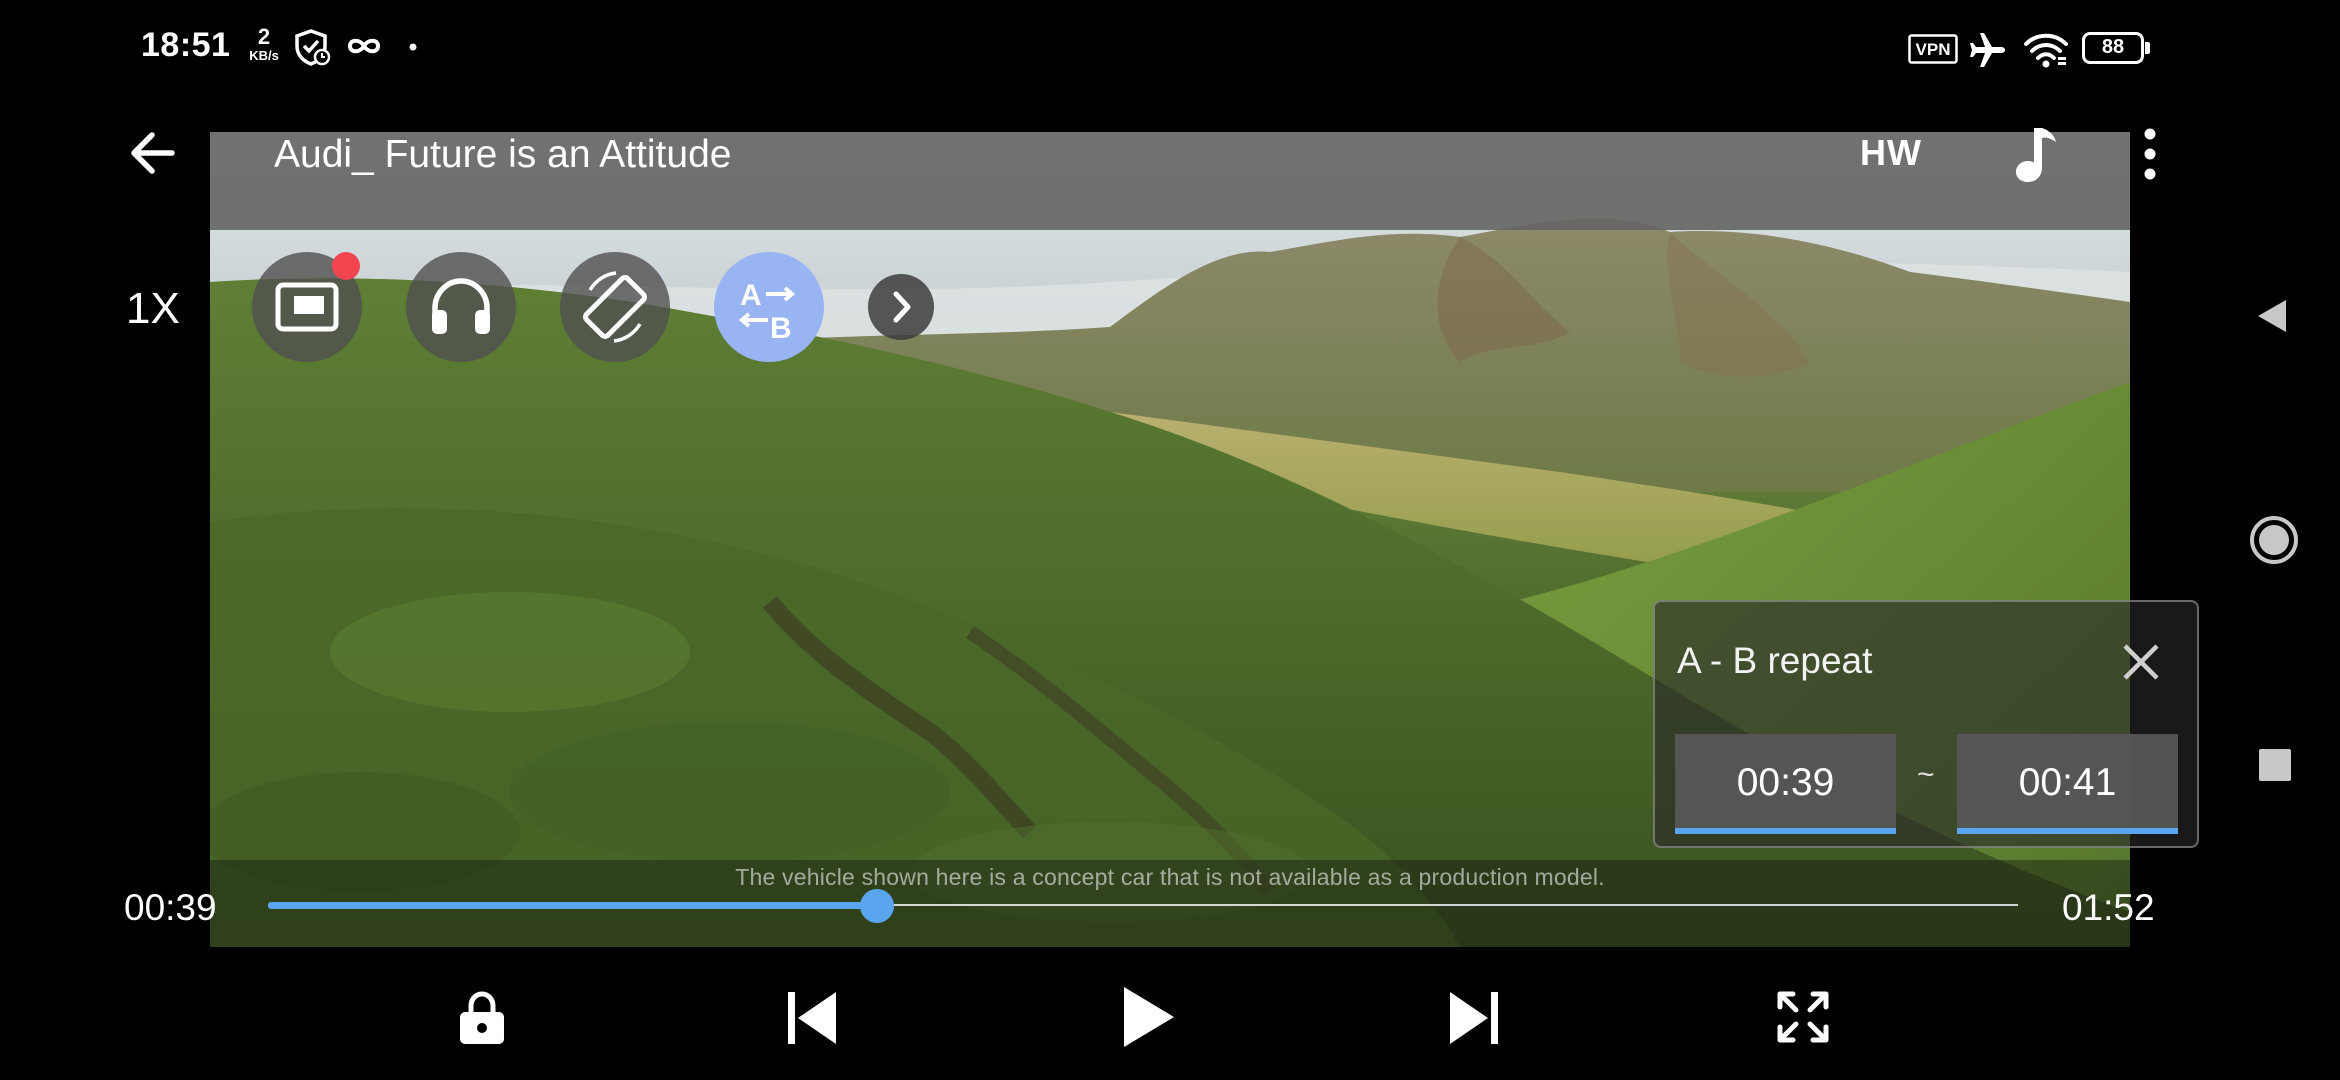 This screenshot has height=1080, width=2340. I want to click on vpn-icon: VPN, so click(1933, 49).